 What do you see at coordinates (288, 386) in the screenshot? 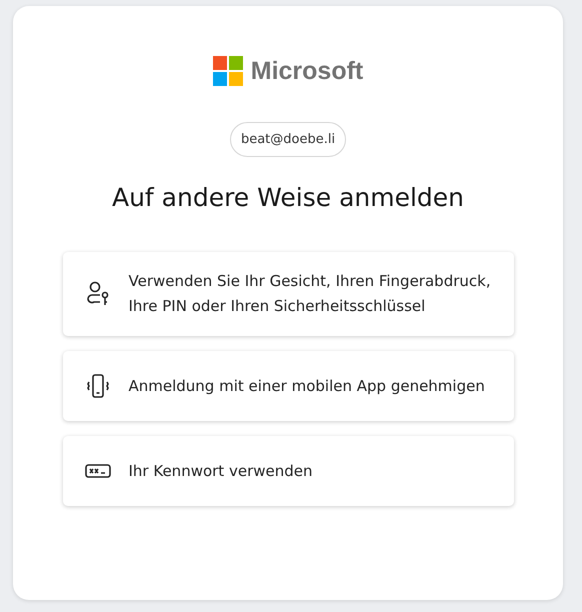
I see `sign-in-option: Anmeldung mit einer mobilen App genehmigen` at bounding box center [288, 386].